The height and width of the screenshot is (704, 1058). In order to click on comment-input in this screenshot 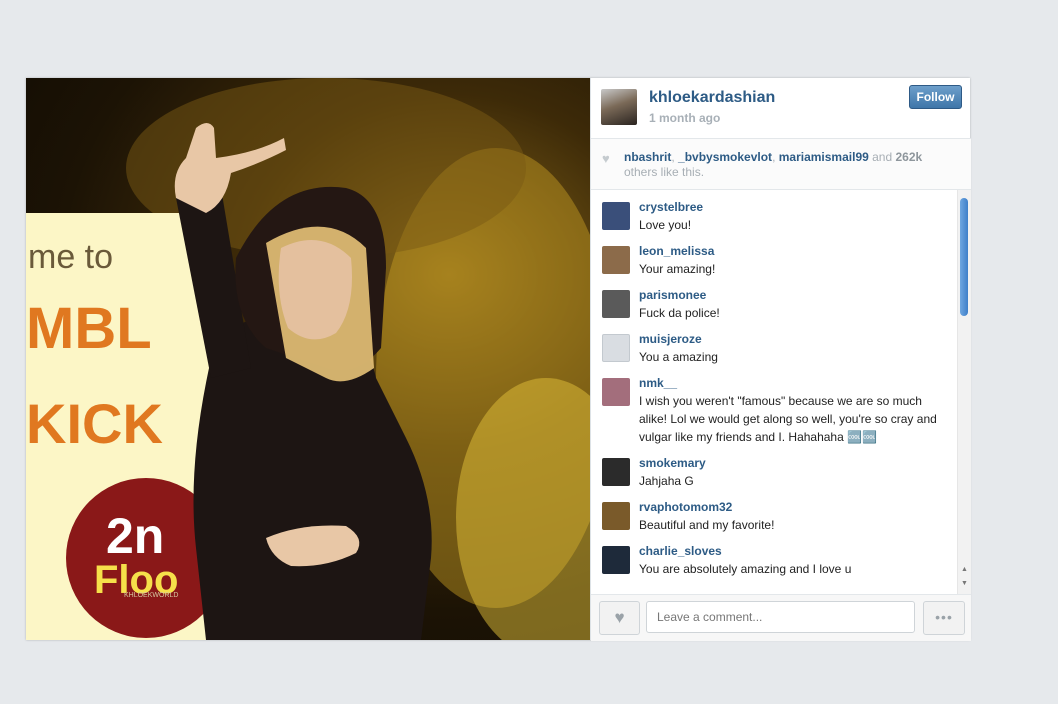, I will do `click(780, 617)`.